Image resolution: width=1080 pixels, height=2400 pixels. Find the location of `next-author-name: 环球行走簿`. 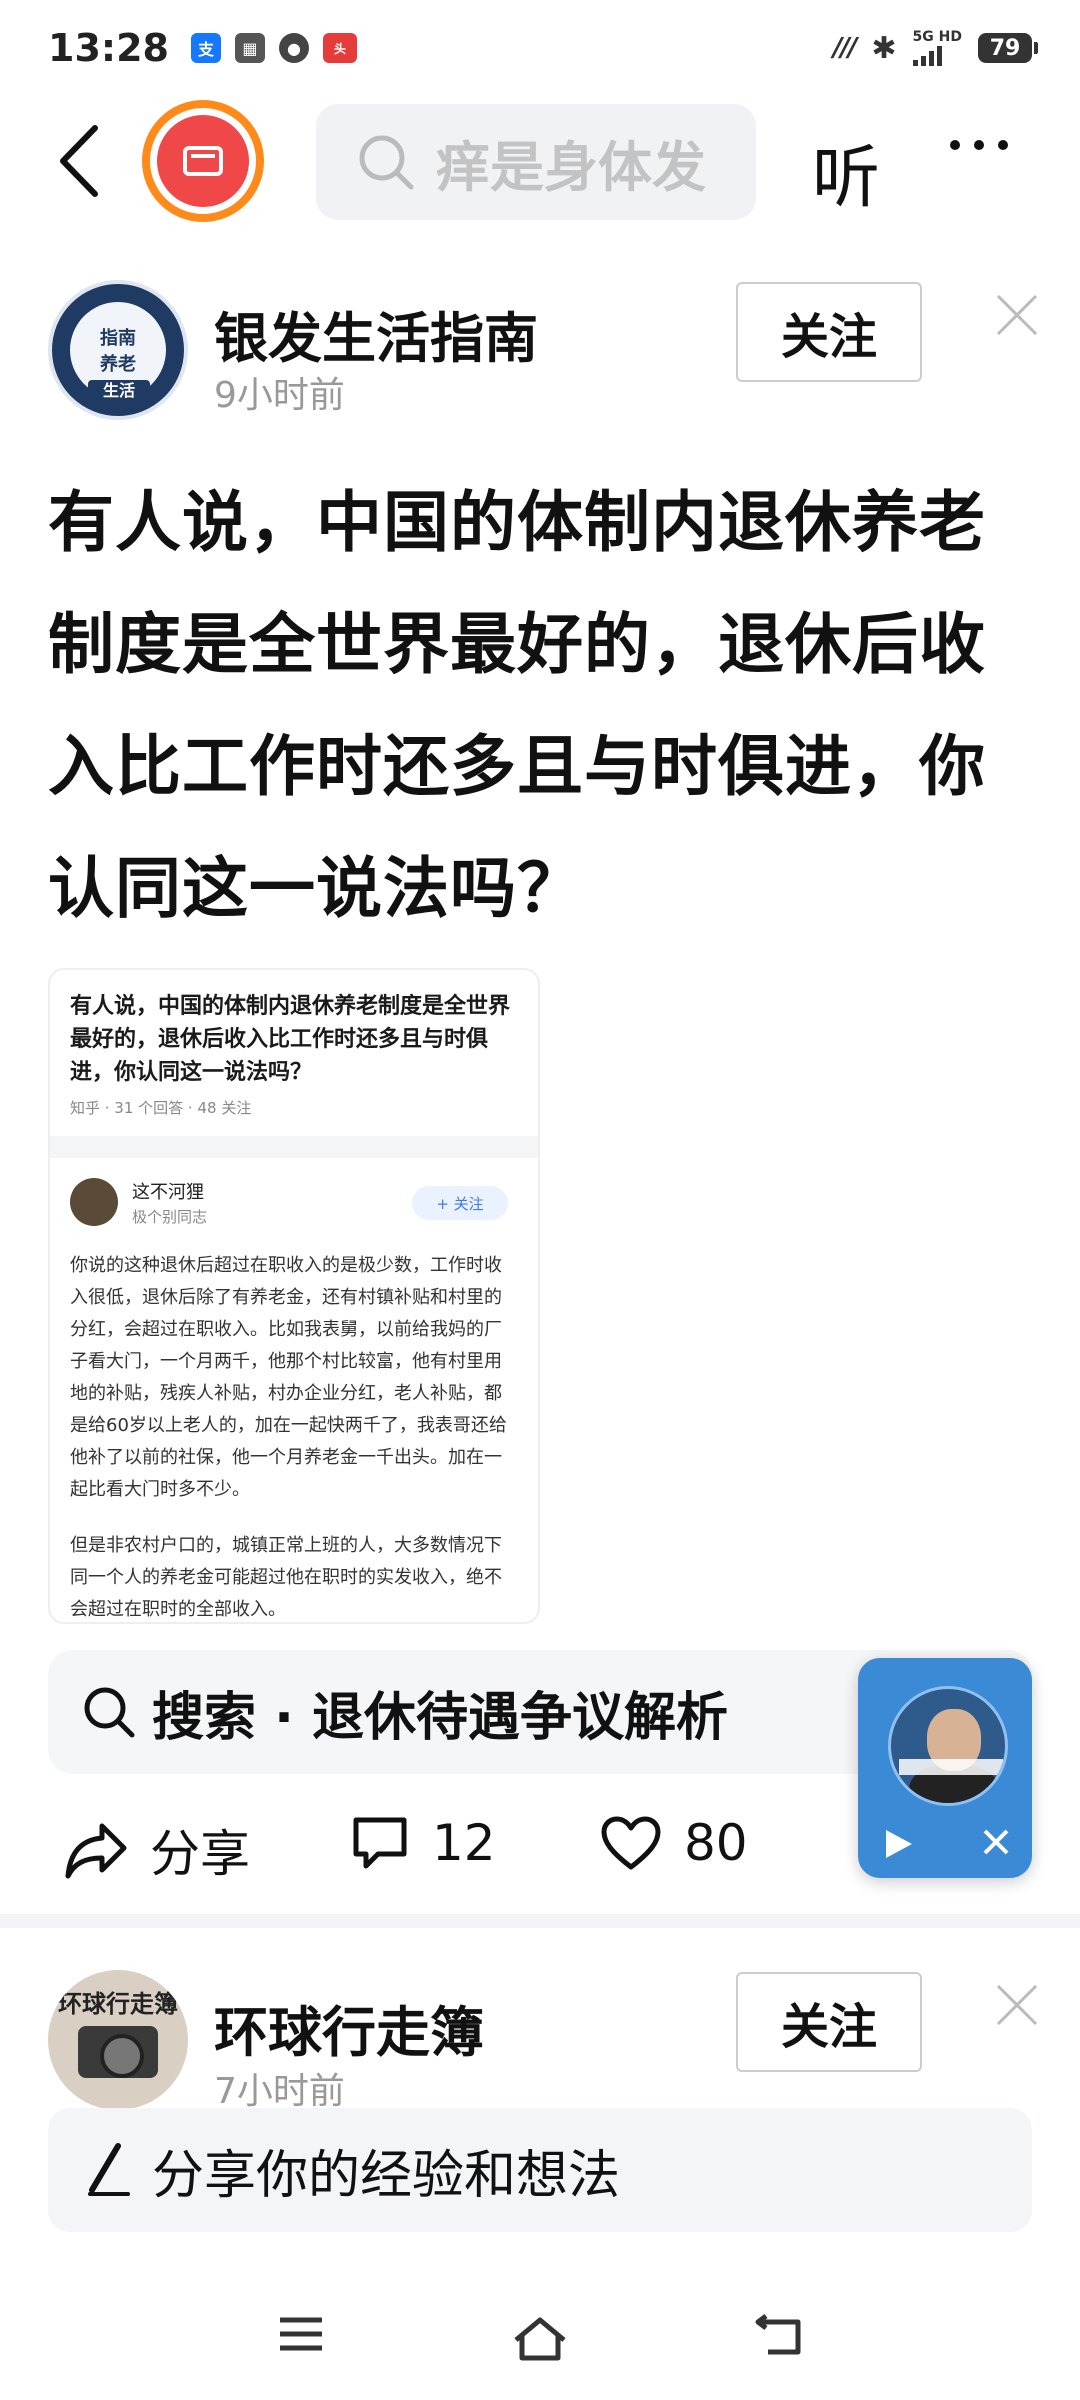

next-author-name: 环球行走簿 is located at coordinates (349, 2027).